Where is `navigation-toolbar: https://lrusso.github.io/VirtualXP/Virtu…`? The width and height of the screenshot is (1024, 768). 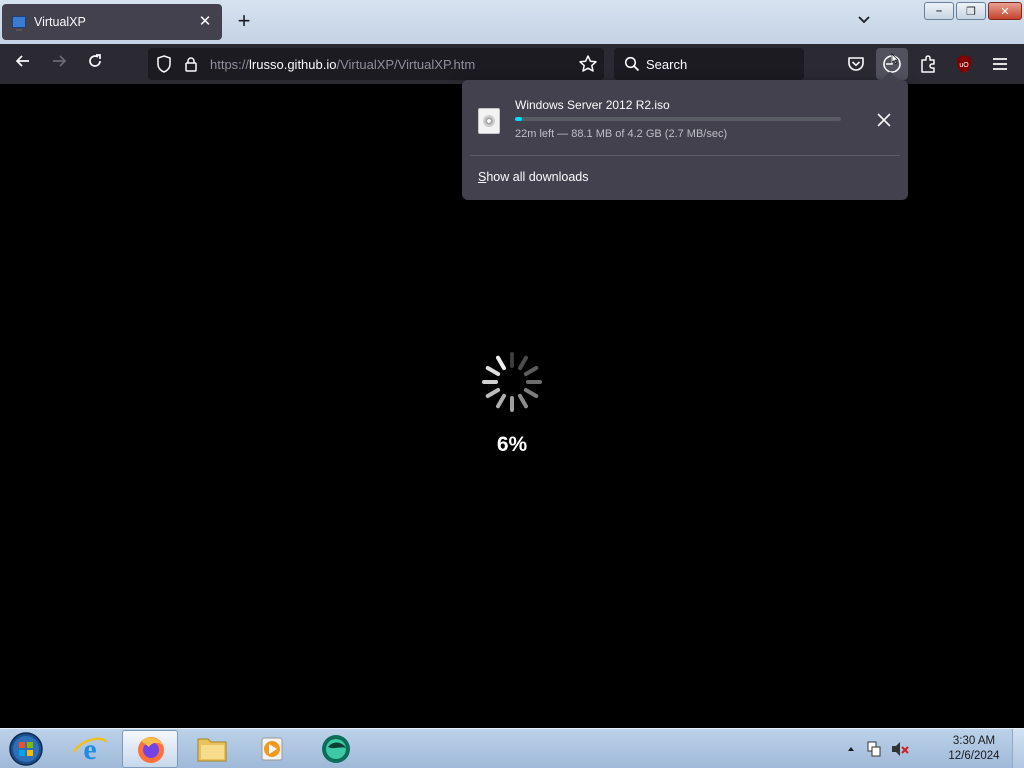
navigation-toolbar: https://lrusso.github.io/VirtualXP/Virtu… is located at coordinates (512, 64).